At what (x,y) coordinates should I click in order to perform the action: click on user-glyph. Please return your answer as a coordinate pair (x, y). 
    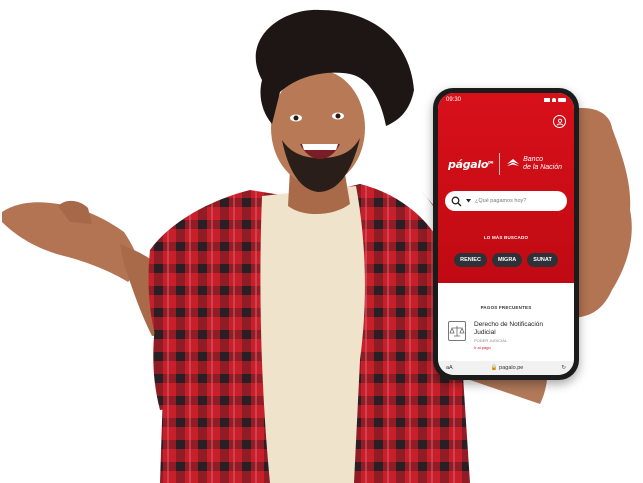
    Looking at the image, I should click on (559, 122).